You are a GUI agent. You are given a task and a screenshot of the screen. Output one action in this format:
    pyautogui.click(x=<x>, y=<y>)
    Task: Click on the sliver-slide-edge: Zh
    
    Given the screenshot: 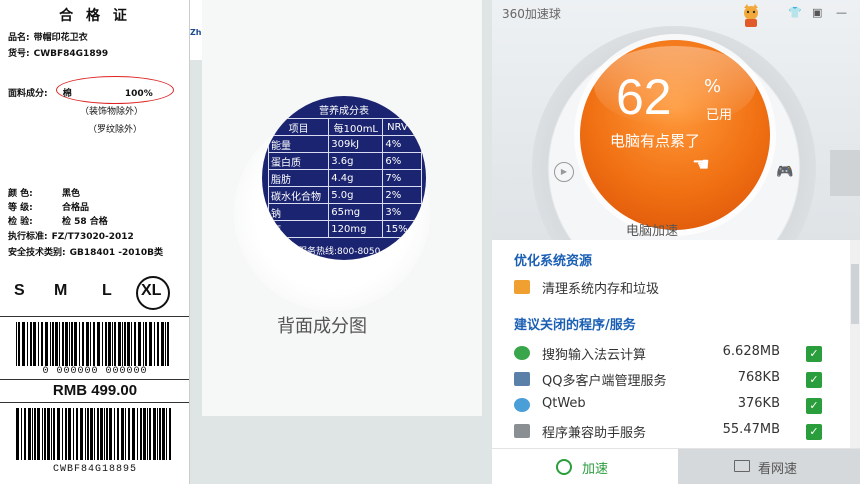 What is the action you would take?
    pyautogui.click(x=196, y=30)
    